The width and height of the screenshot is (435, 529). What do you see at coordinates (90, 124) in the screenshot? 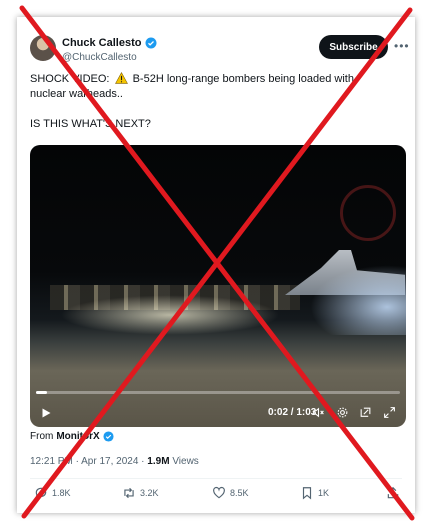
I see `tweet-line-3: IS THIS WHAT'S NEXT?` at bounding box center [90, 124].